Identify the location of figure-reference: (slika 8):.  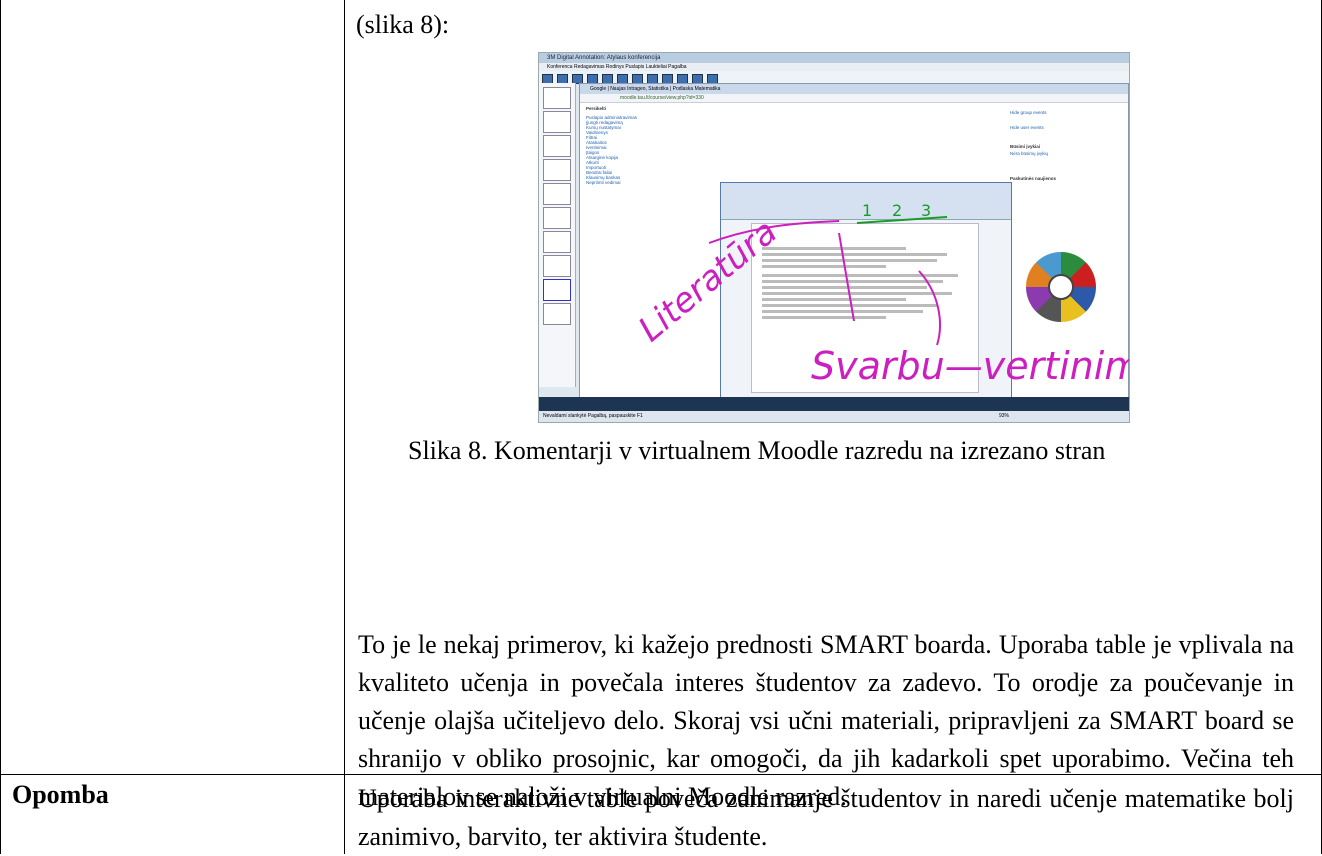
(403, 24).